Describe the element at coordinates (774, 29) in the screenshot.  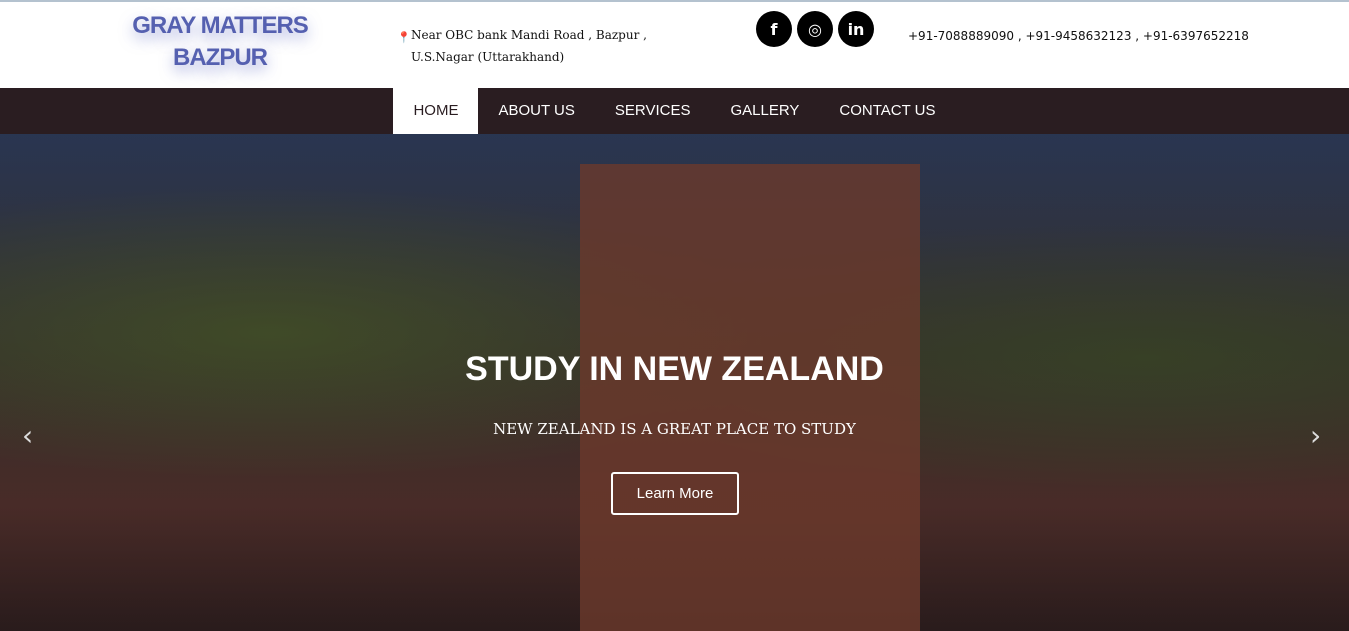
I see `facebook-icon: f` at that location.